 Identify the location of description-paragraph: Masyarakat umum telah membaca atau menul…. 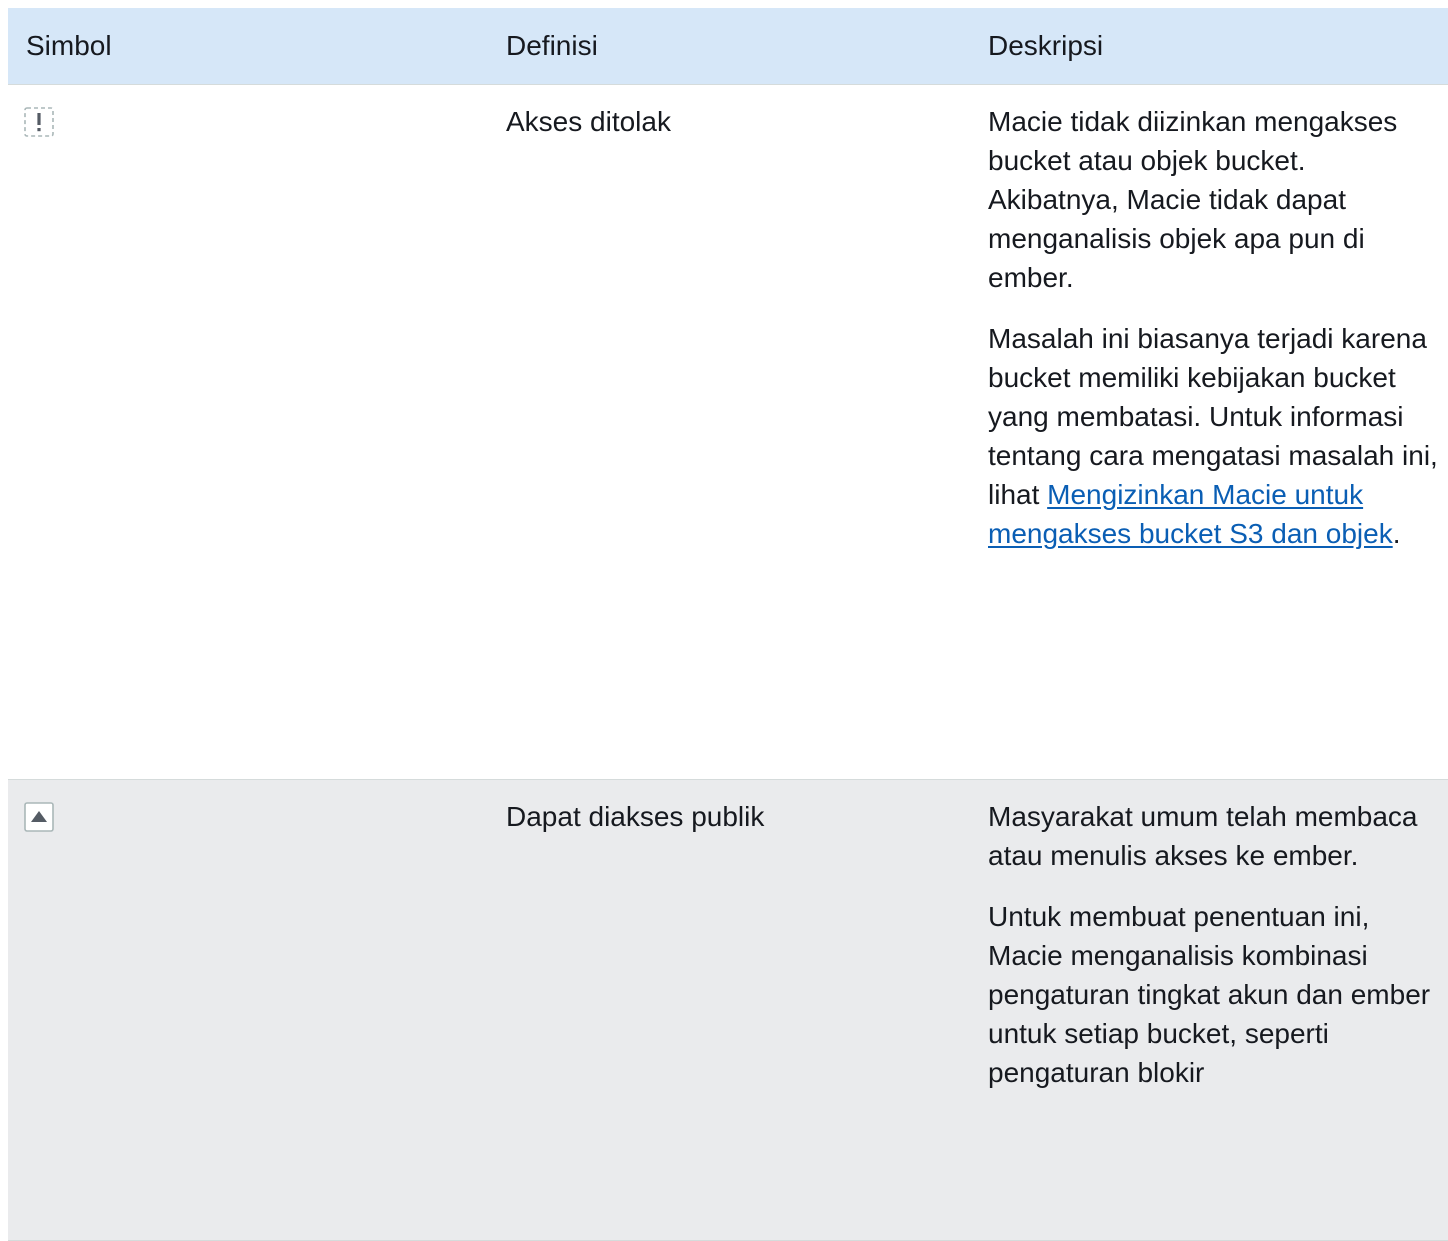
(1203, 836).